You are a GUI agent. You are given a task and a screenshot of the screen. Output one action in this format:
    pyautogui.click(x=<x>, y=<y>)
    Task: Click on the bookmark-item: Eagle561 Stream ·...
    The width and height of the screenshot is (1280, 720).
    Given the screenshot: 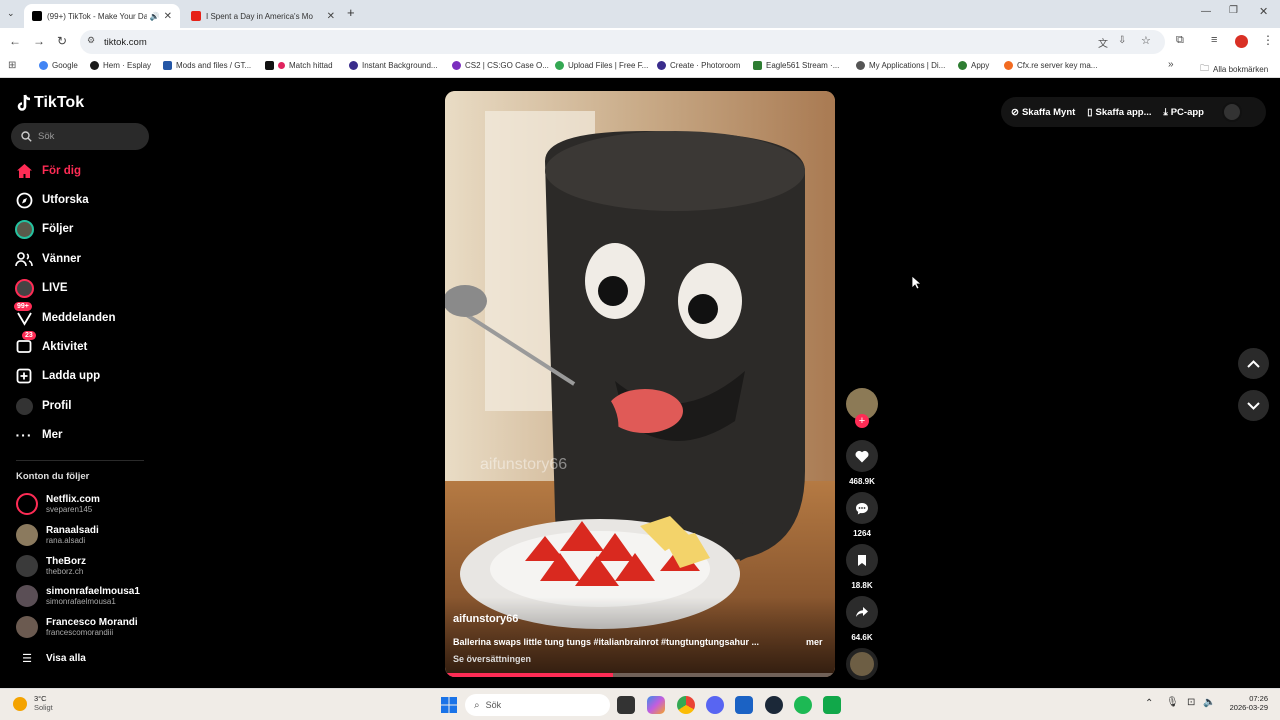 What is the action you would take?
    pyautogui.click(x=796, y=65)
    